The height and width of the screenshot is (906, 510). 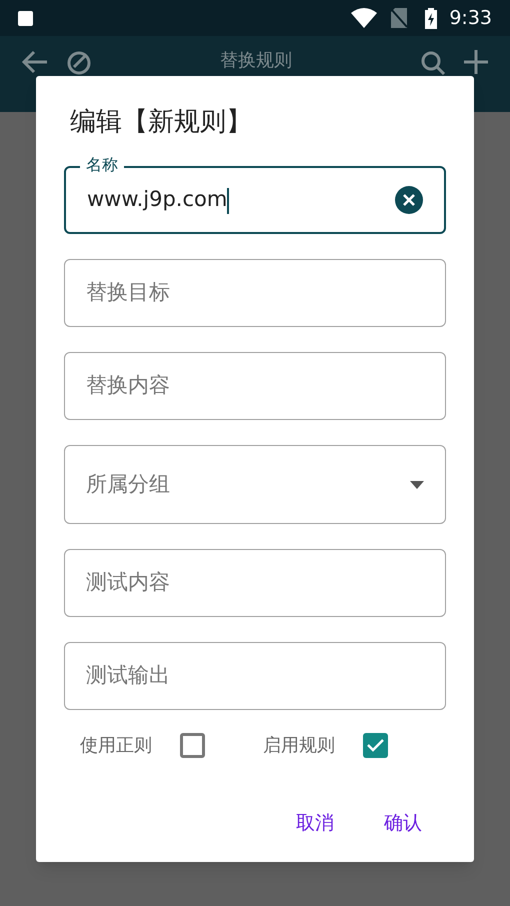 What do you see at coordinates (399, 18) in the screenshot?
I see `no-sim-icon` at bounding box center [399, 18].